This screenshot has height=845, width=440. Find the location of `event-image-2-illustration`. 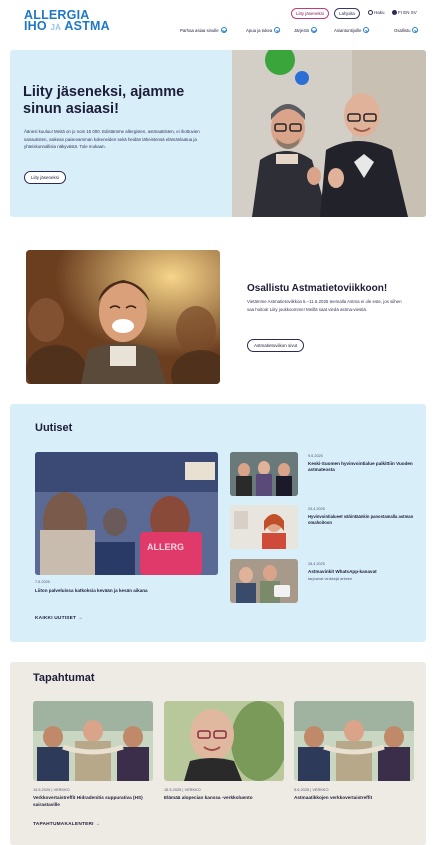

event-image-2-illustration is located at coordinates (224, 741).